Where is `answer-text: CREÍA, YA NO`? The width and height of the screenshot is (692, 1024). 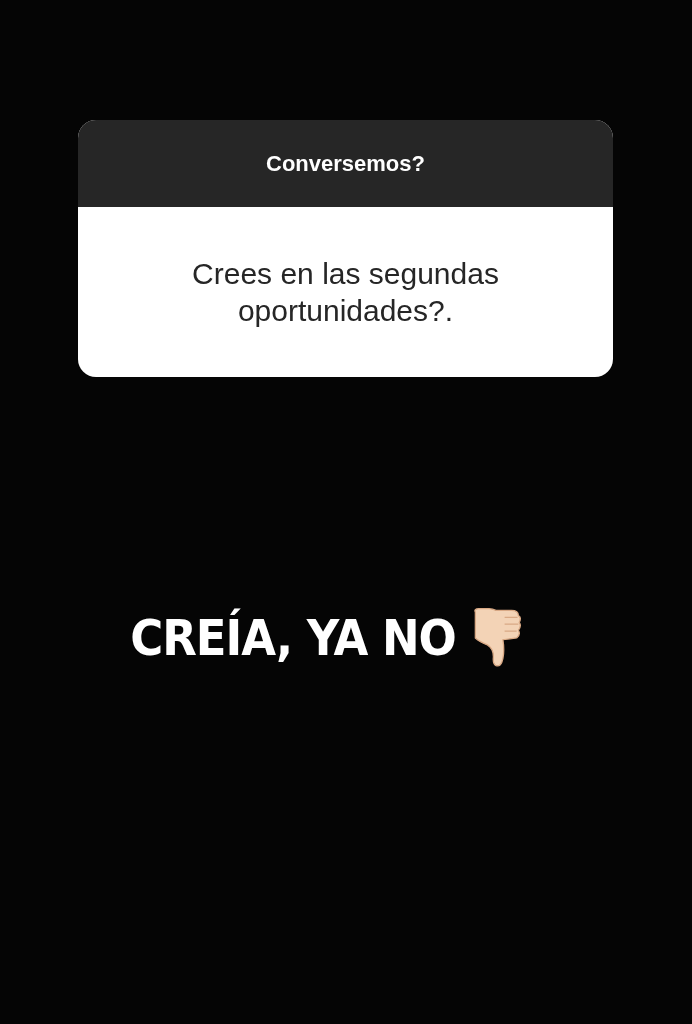
answer-text: CREÍA, YA NO is located at coordinates (293, 638).